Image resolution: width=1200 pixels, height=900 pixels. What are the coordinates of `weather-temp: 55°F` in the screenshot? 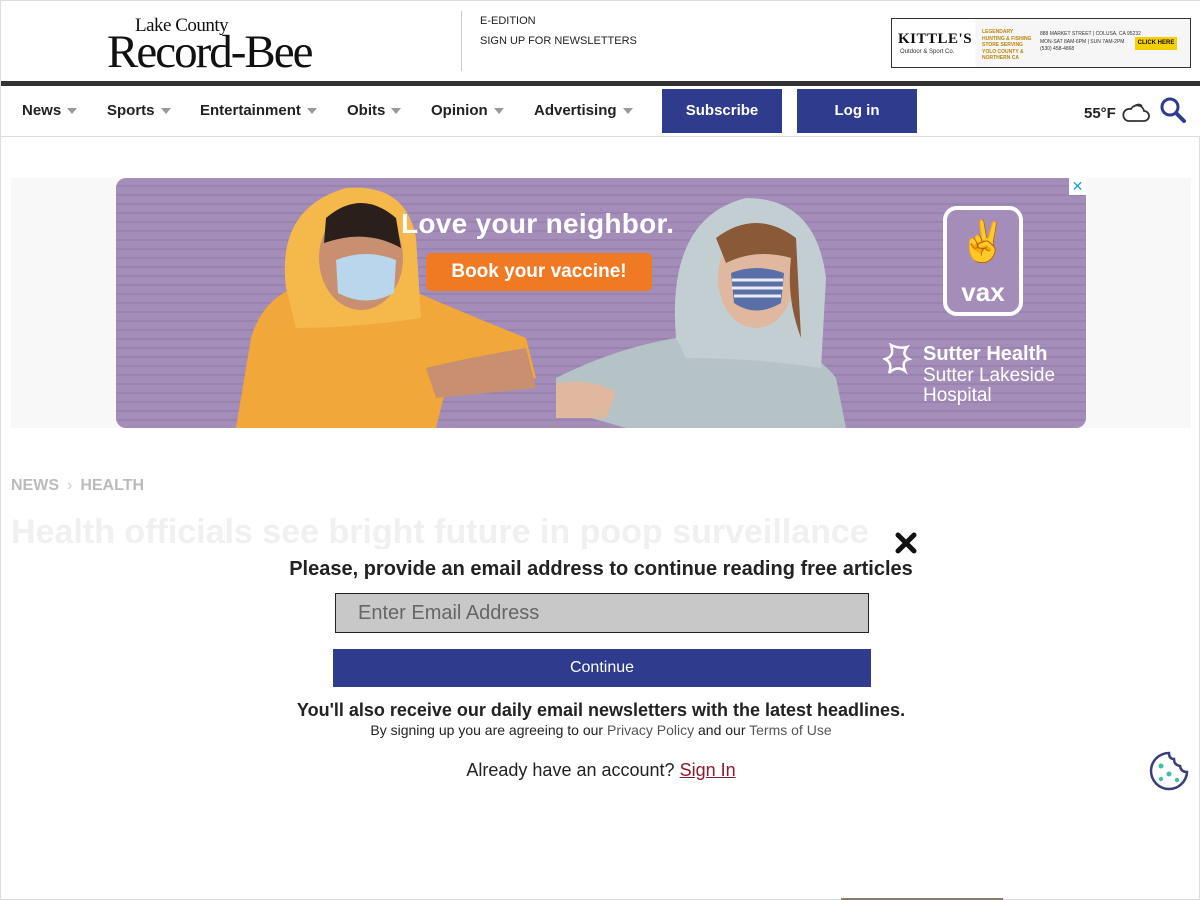 It's located at (1100, 113).